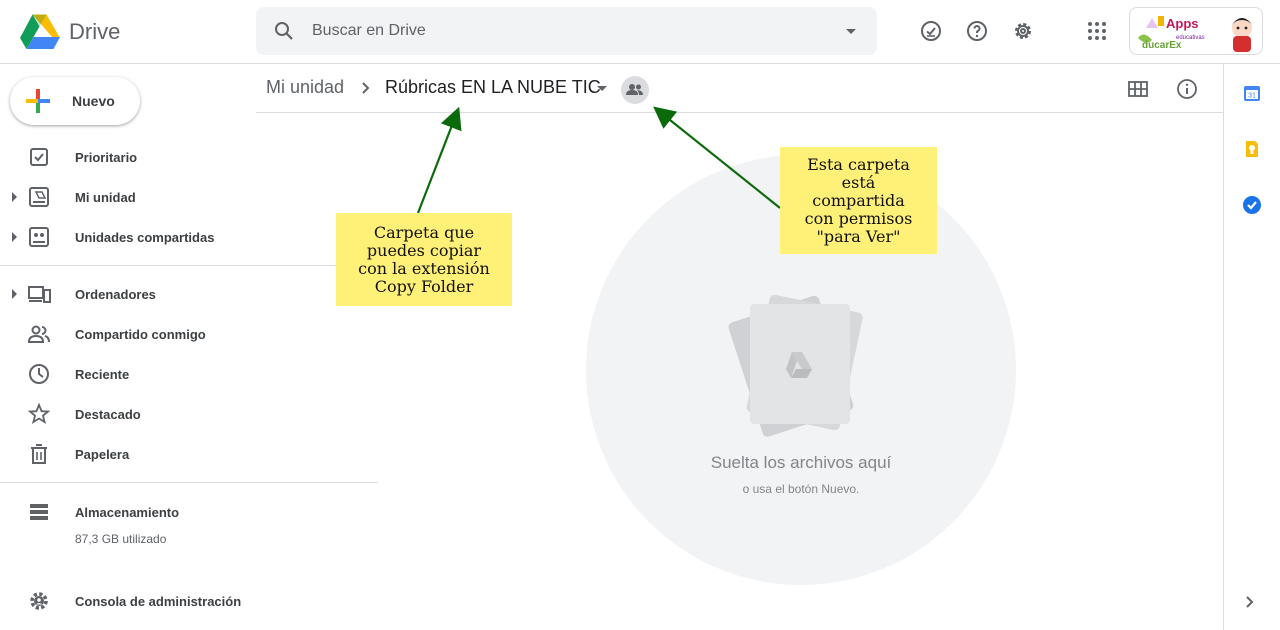  I want to click on expand-panel-icon, so click(1250, 602).